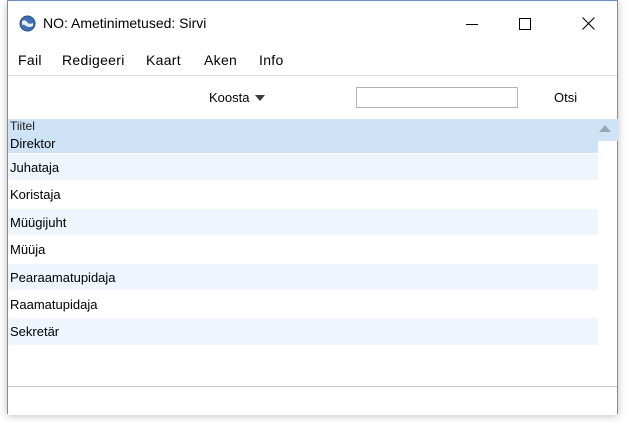 This screenshot has height=423, width=627. What do you see at coordinates (260, 98) in the screenshot?
I see `chevron-down-icon` at bounding box center [260, 98].